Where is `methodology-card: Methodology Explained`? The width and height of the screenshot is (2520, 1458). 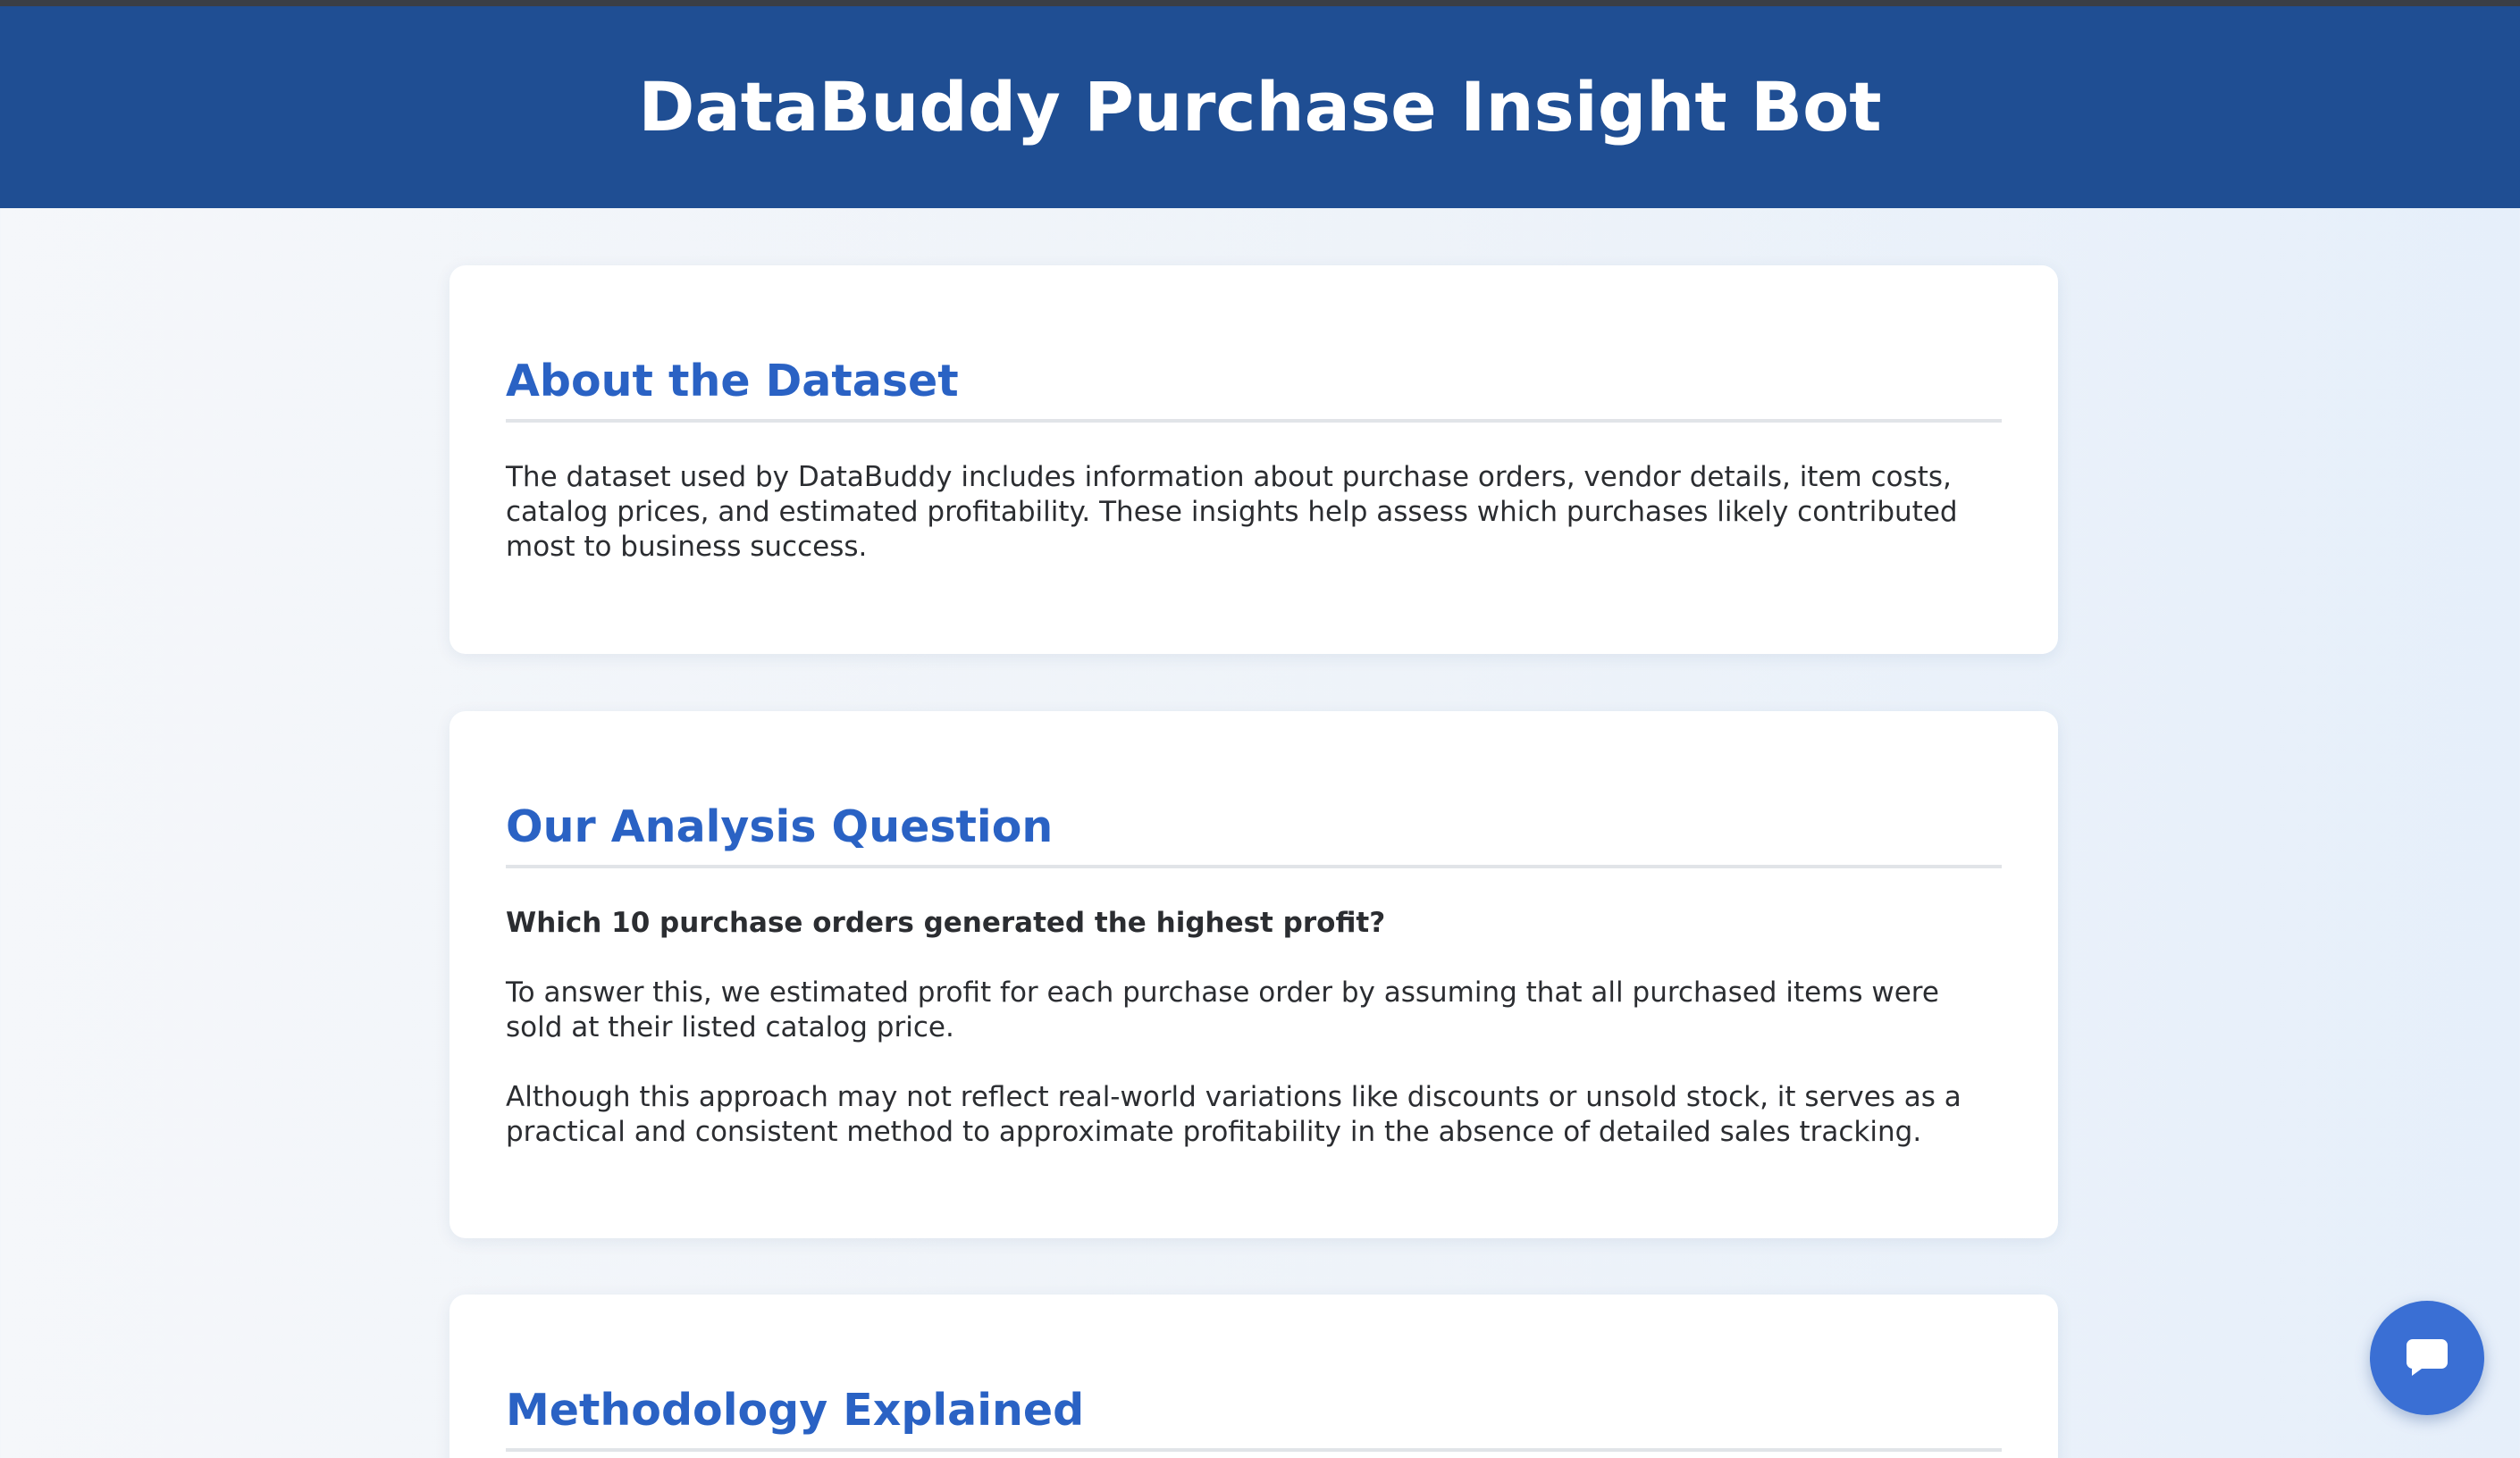 methodology-card: Methodology Explained is located at coordinates (1253, 1376).